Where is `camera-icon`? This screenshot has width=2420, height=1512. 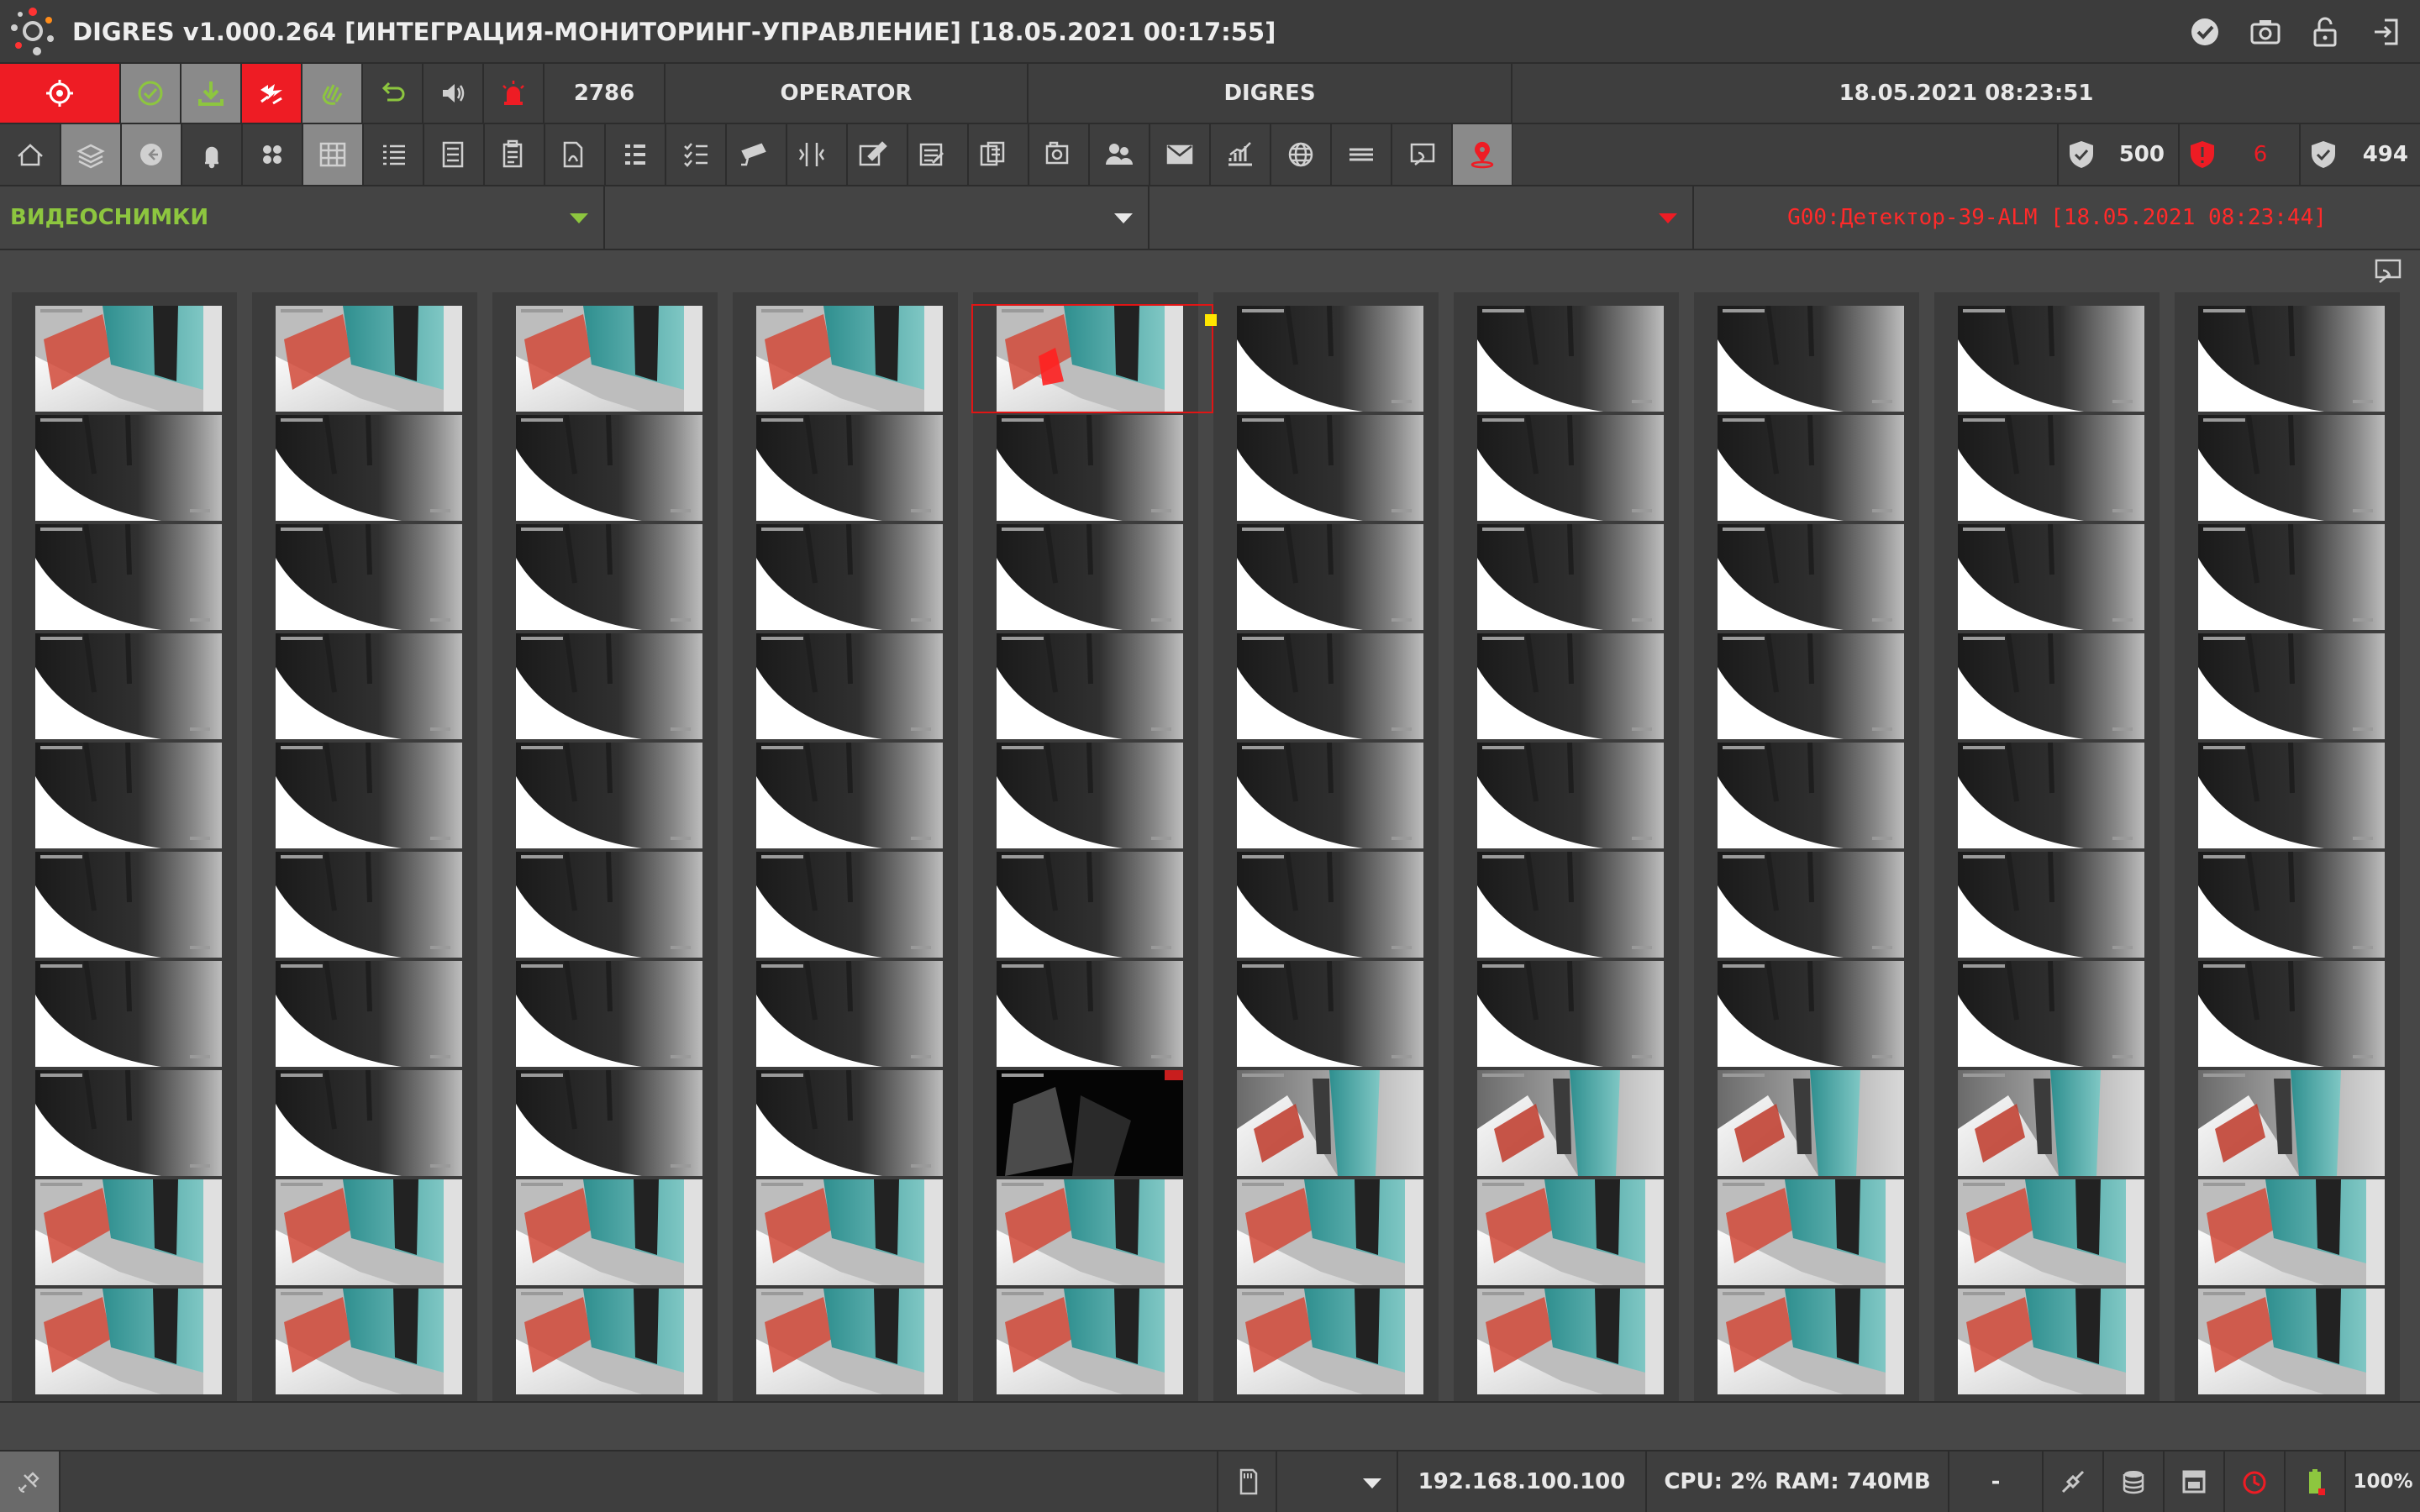 camera-icon is located at coordinates (2266, 31).